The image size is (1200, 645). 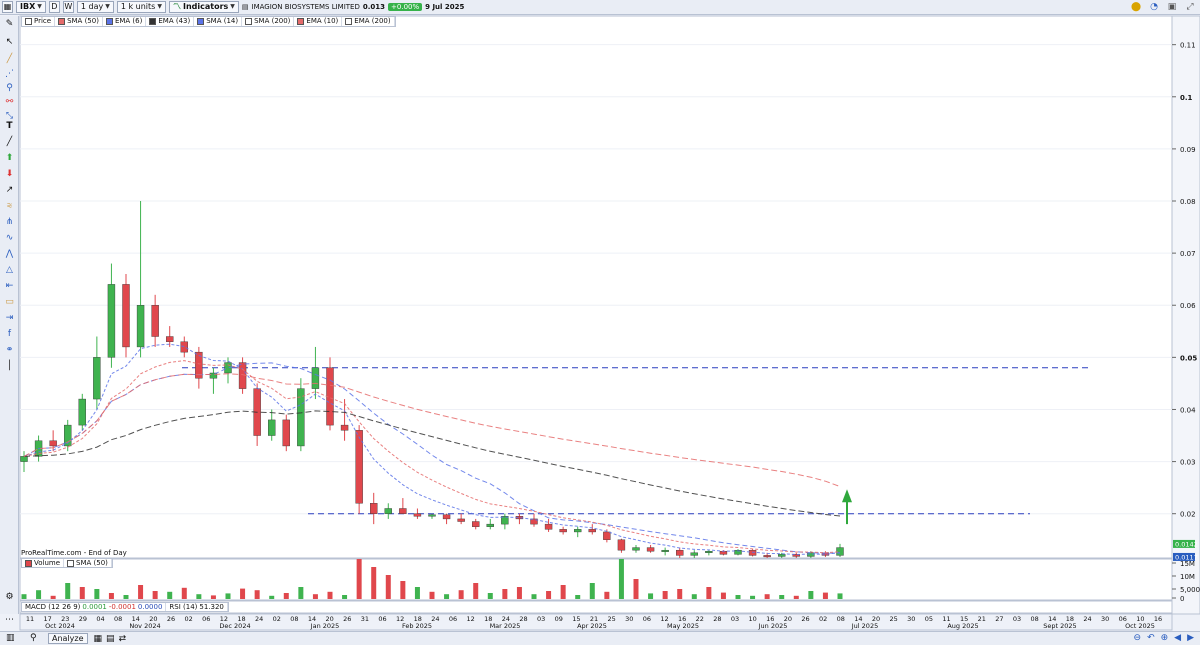 I want to click on legend-macd: MACD (12 26 9) 0.0001 -0.0001 0.0000, so click(x=94, y=606).